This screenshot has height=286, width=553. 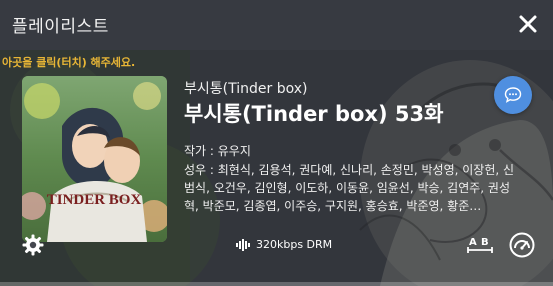 I want to click on quality-indicator: 320kbps DRM, so click(x=284, y=244).